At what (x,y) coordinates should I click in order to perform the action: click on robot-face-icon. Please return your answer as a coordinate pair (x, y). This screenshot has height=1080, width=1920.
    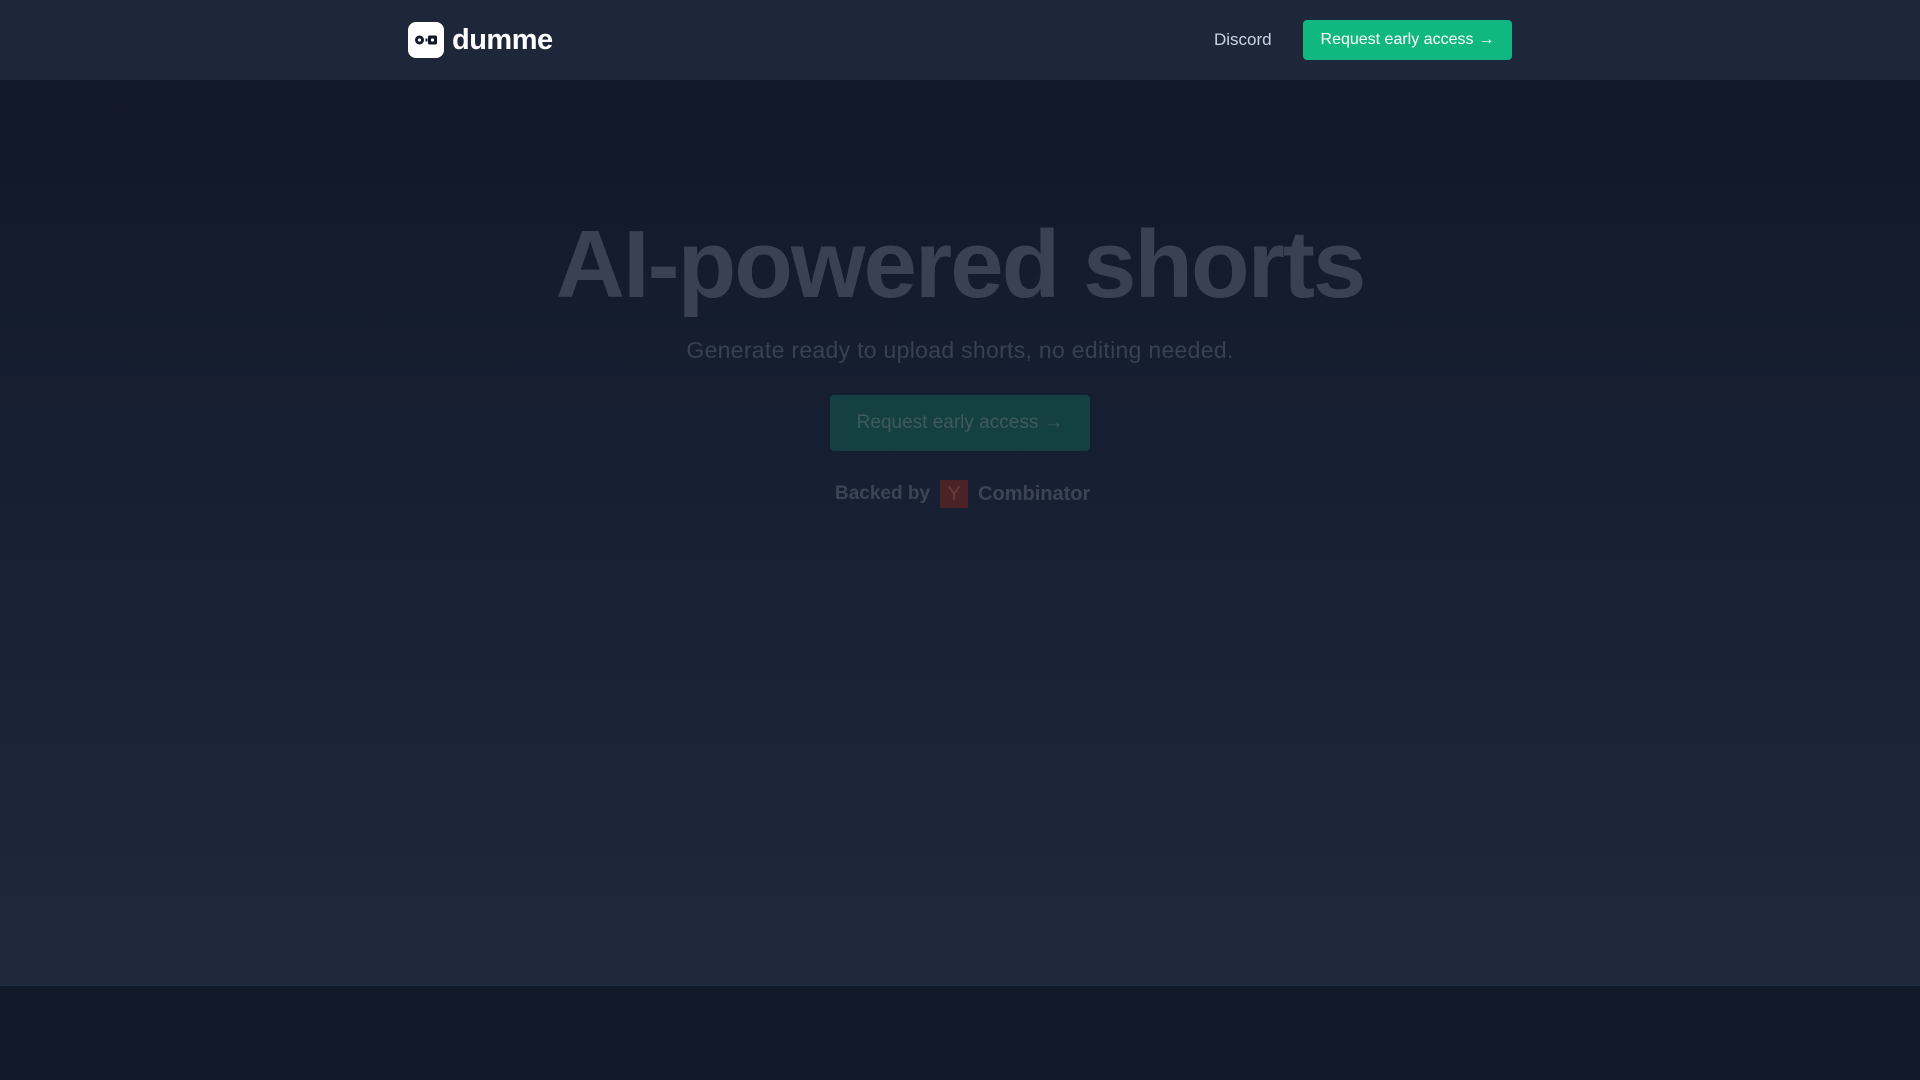
    Looking at the image, I should click on (426, 40).